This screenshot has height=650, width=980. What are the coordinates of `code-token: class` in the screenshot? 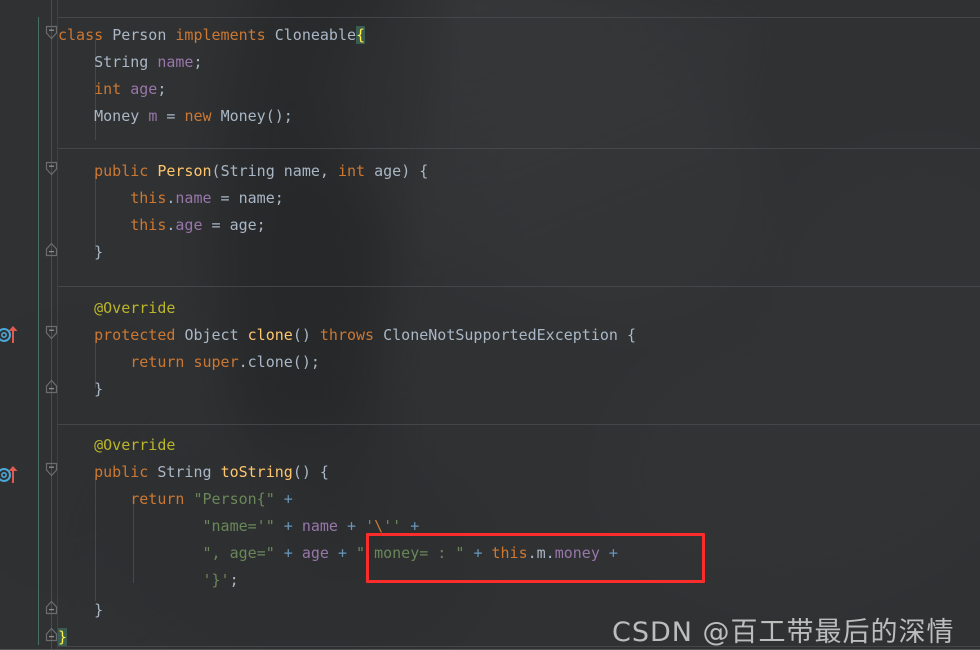 It's located at (85, 35).